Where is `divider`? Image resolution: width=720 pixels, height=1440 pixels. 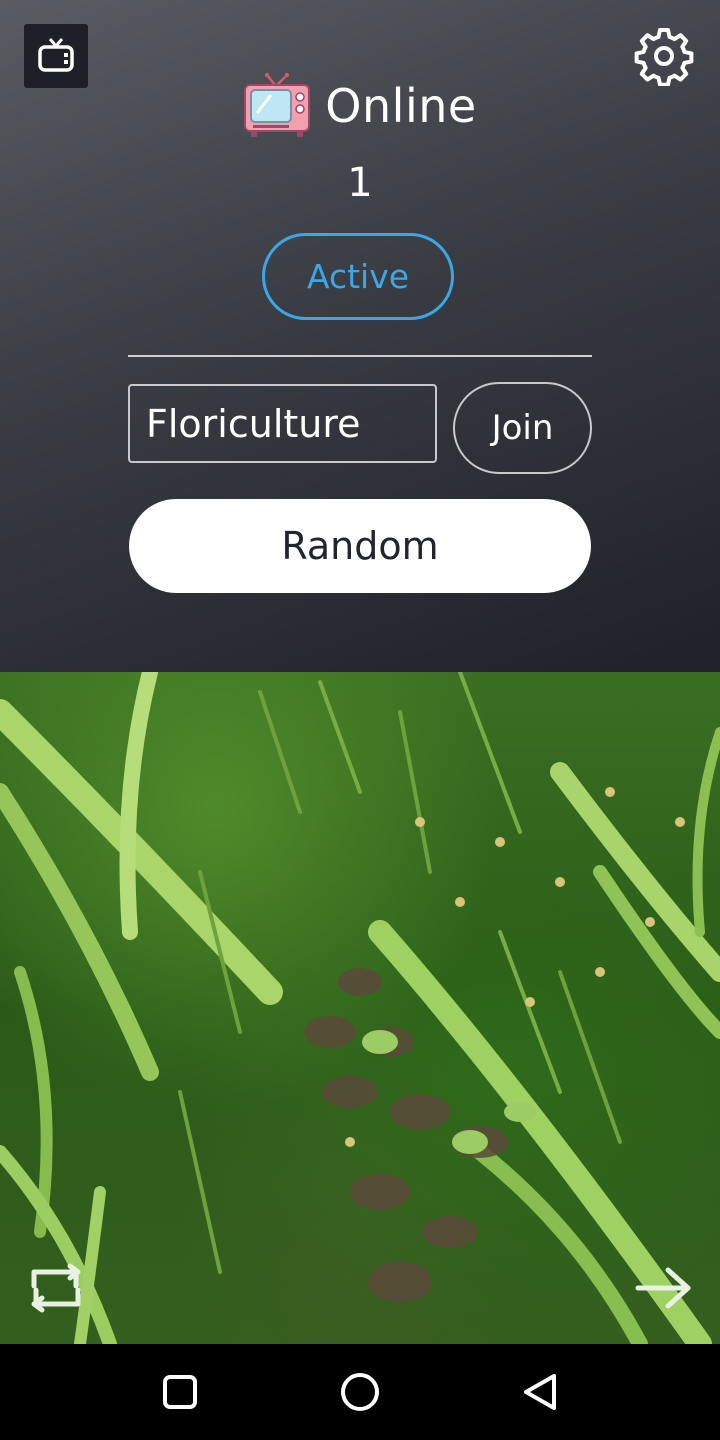 divider is located at coordinates (360, 356).